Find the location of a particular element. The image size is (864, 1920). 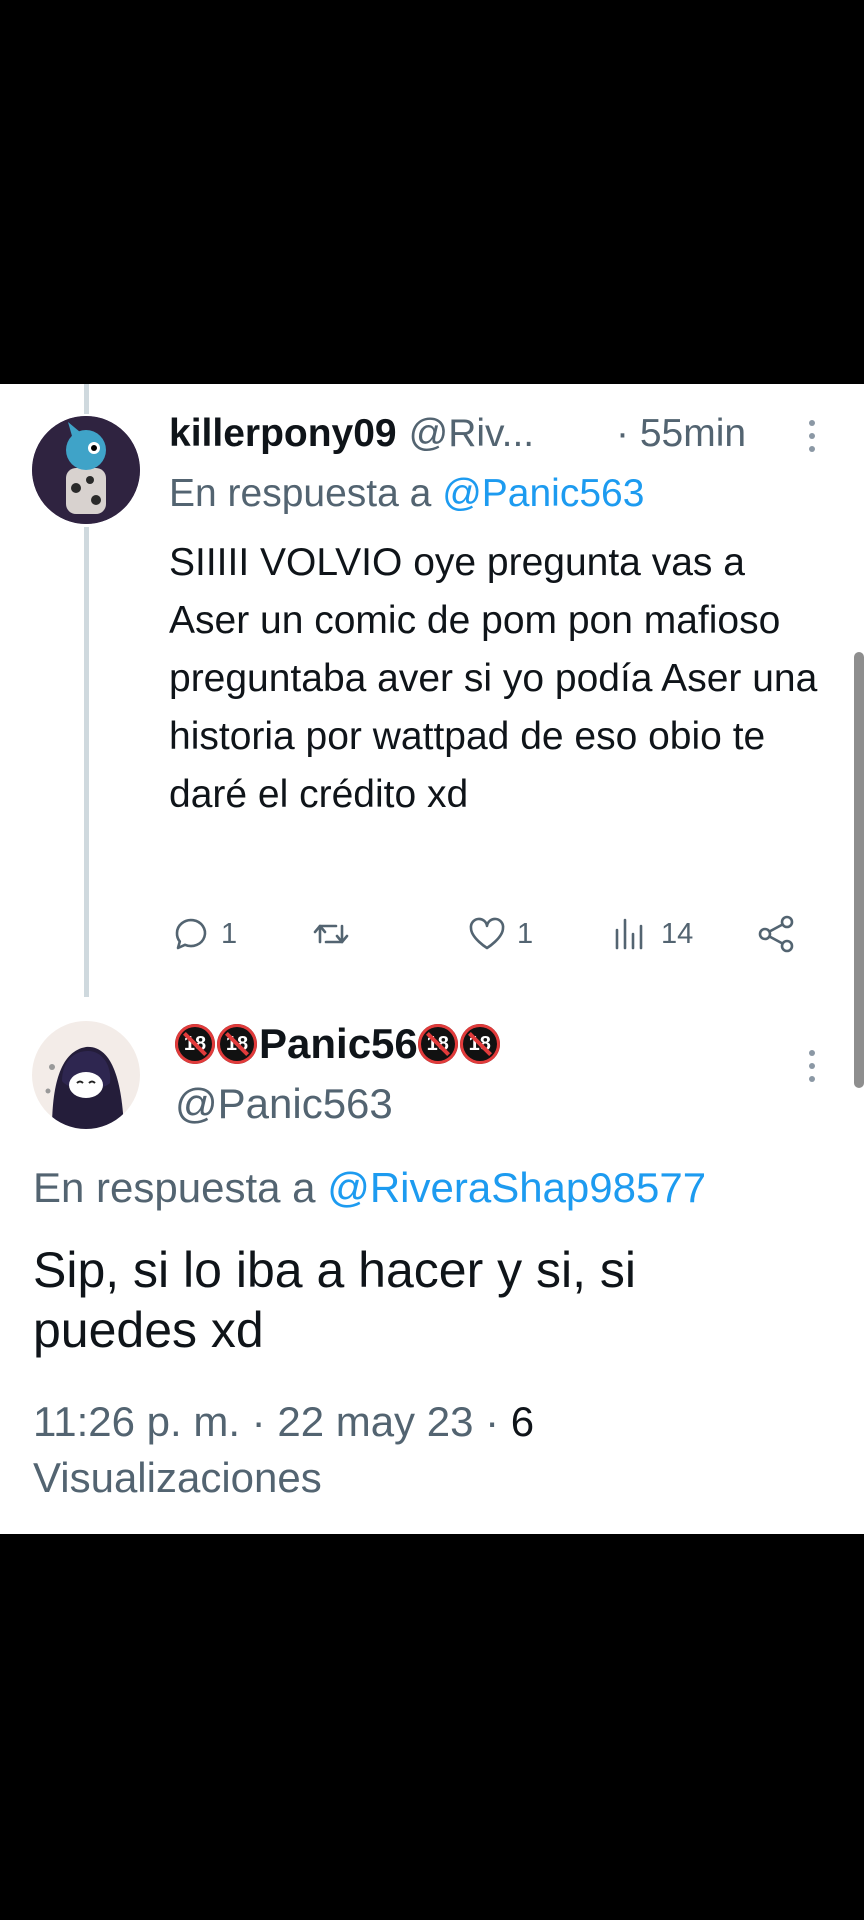

like-button: 1 is located at coordinates (499, 934).